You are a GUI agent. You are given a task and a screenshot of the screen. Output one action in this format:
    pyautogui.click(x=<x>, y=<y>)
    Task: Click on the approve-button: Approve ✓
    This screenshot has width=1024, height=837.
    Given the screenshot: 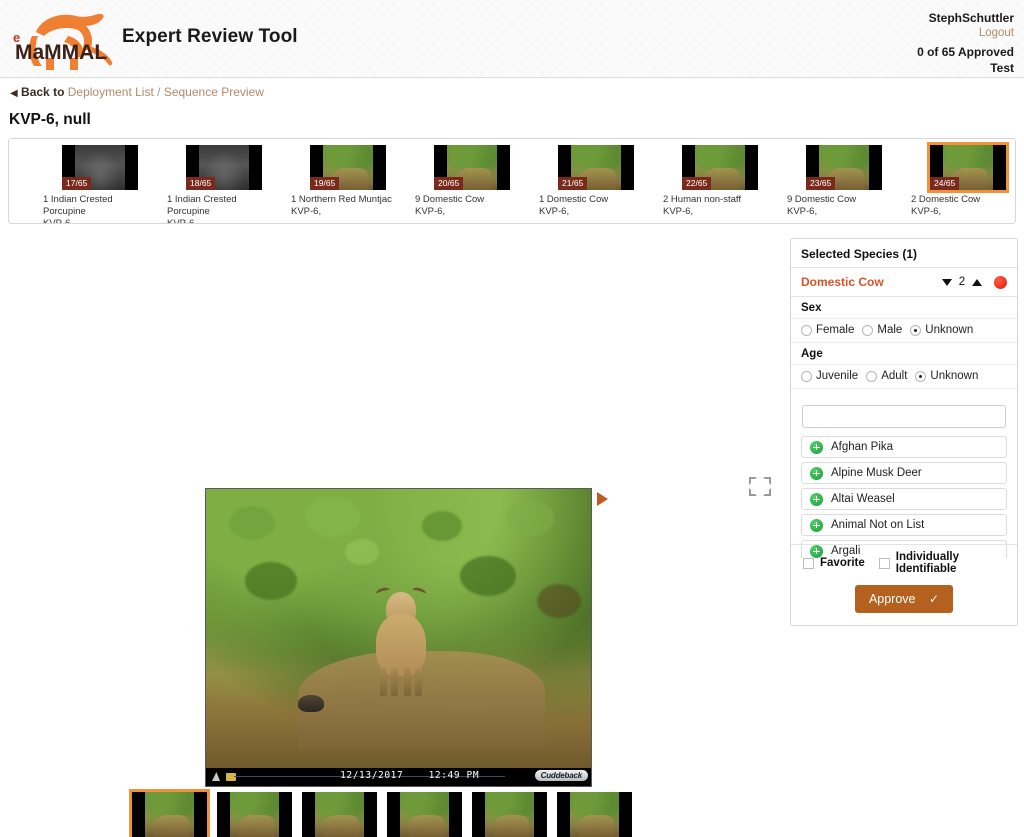 What is the action you would take?
    pyautogui.click(x=904, y=599)
    